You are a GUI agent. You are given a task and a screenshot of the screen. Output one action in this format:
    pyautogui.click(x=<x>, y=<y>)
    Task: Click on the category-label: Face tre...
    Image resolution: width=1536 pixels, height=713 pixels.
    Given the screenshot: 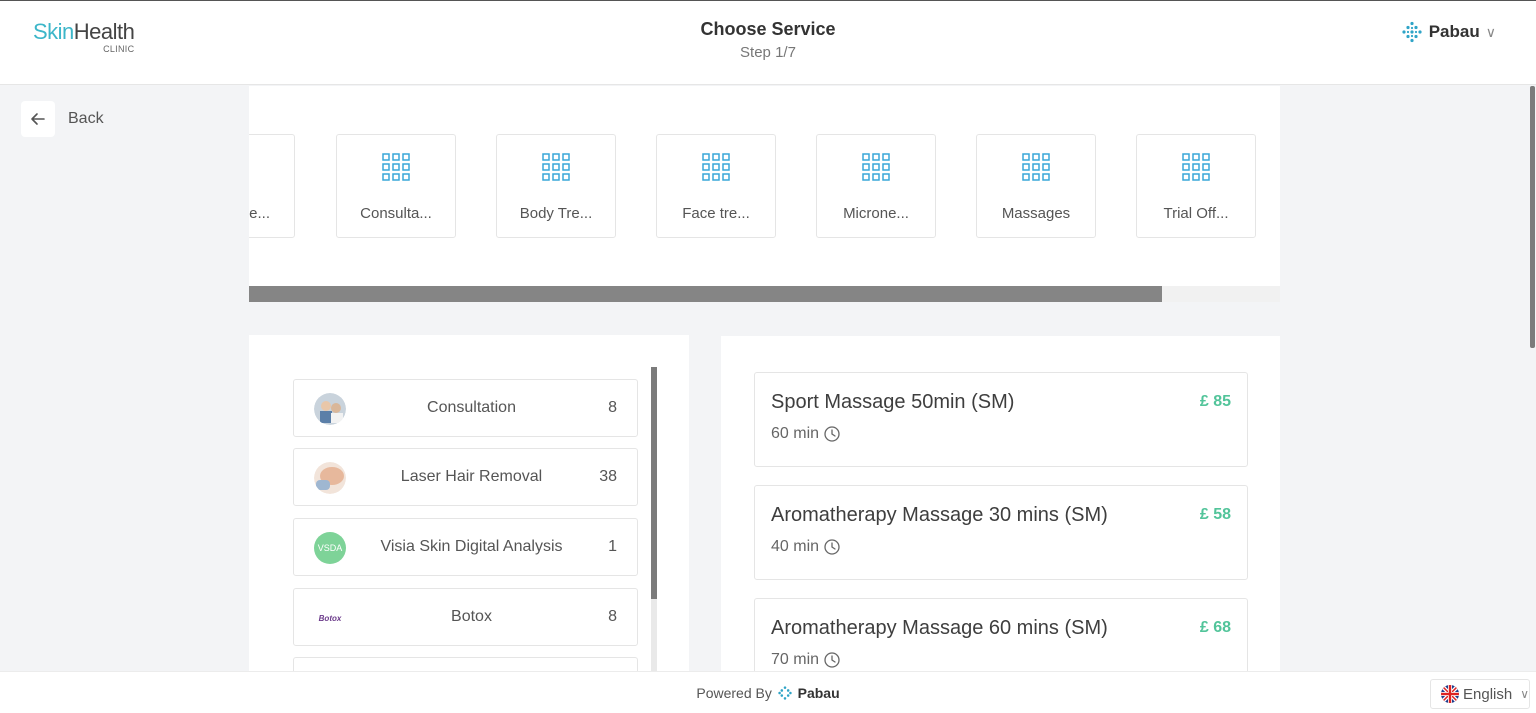 What is the action you would take?
    pyautogui.click(x=716, y=213)
    